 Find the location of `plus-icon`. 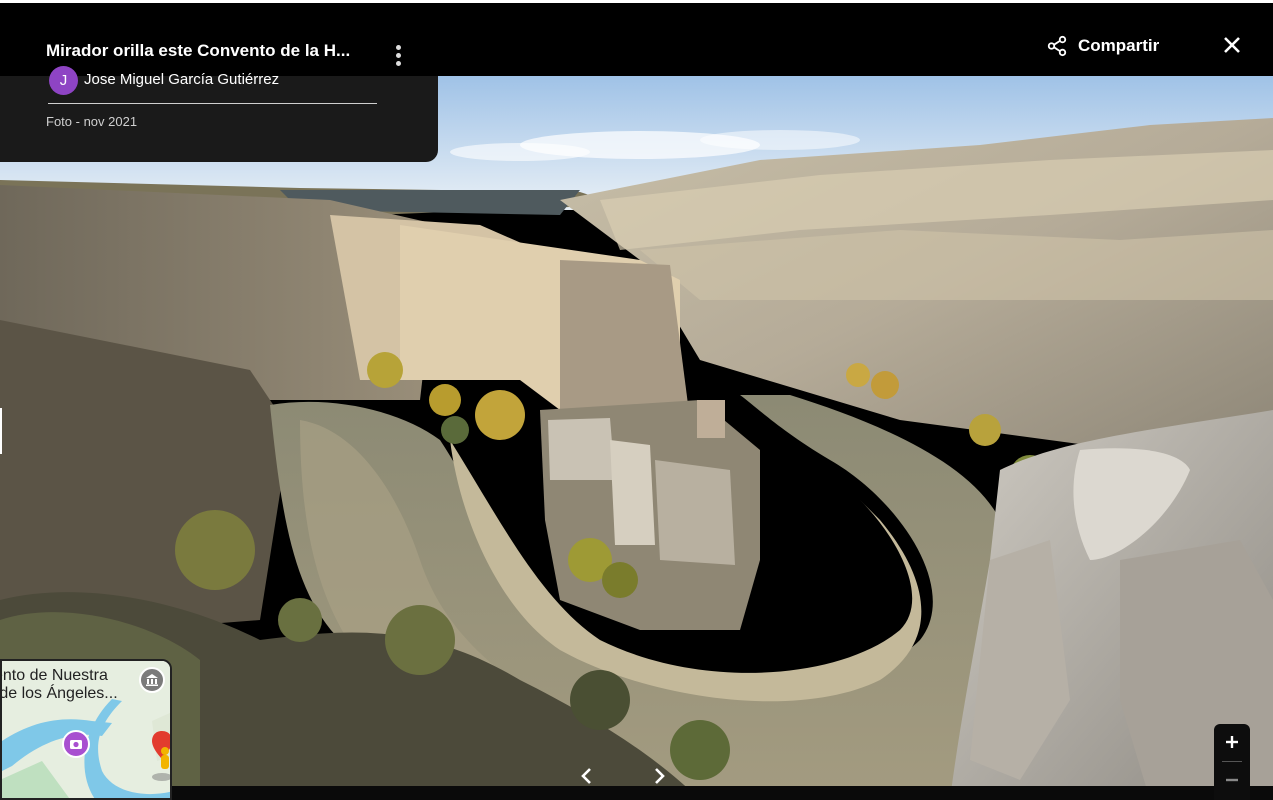

plus-icon is located at coordinates (1232, 742).